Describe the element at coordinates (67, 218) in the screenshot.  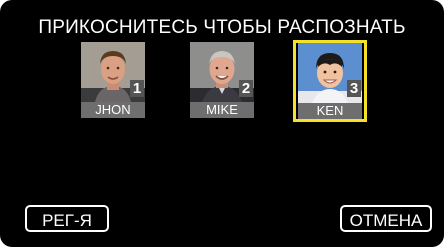
I see `register-button: РЕГ-Я` at that location.